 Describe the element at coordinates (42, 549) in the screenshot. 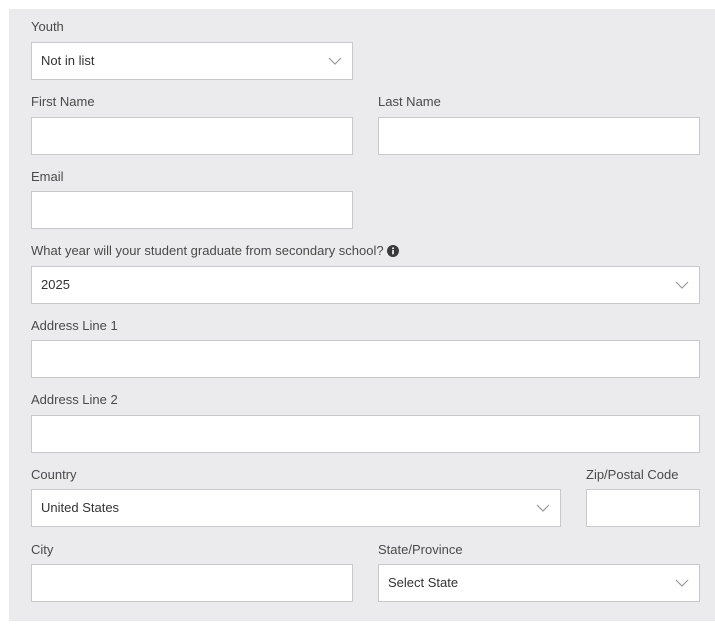

I see `city-label: City` at that location.